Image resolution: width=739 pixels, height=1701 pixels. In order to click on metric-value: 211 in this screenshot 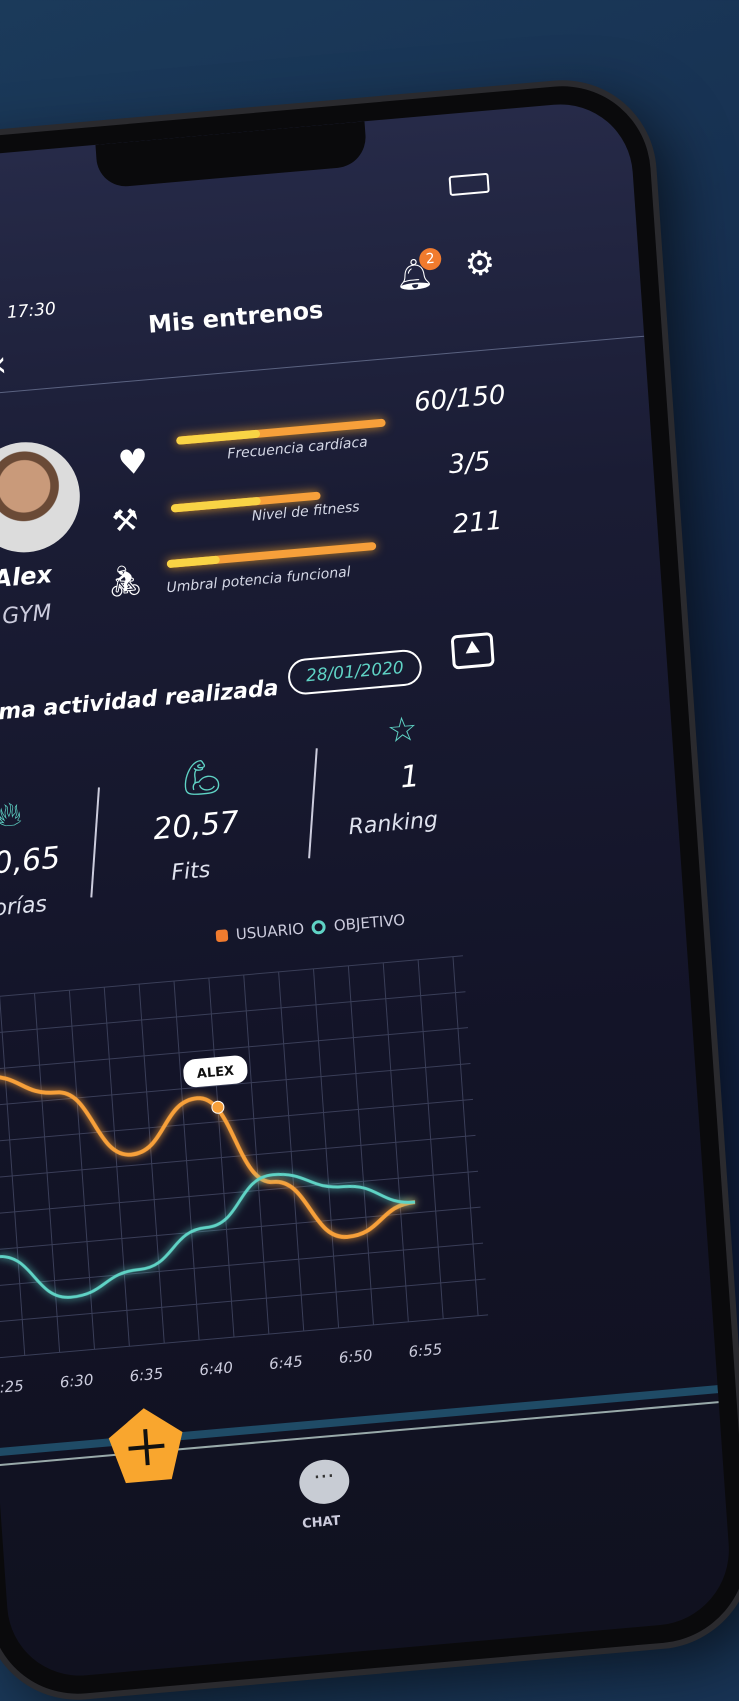, I will do `click(477, 523)`.